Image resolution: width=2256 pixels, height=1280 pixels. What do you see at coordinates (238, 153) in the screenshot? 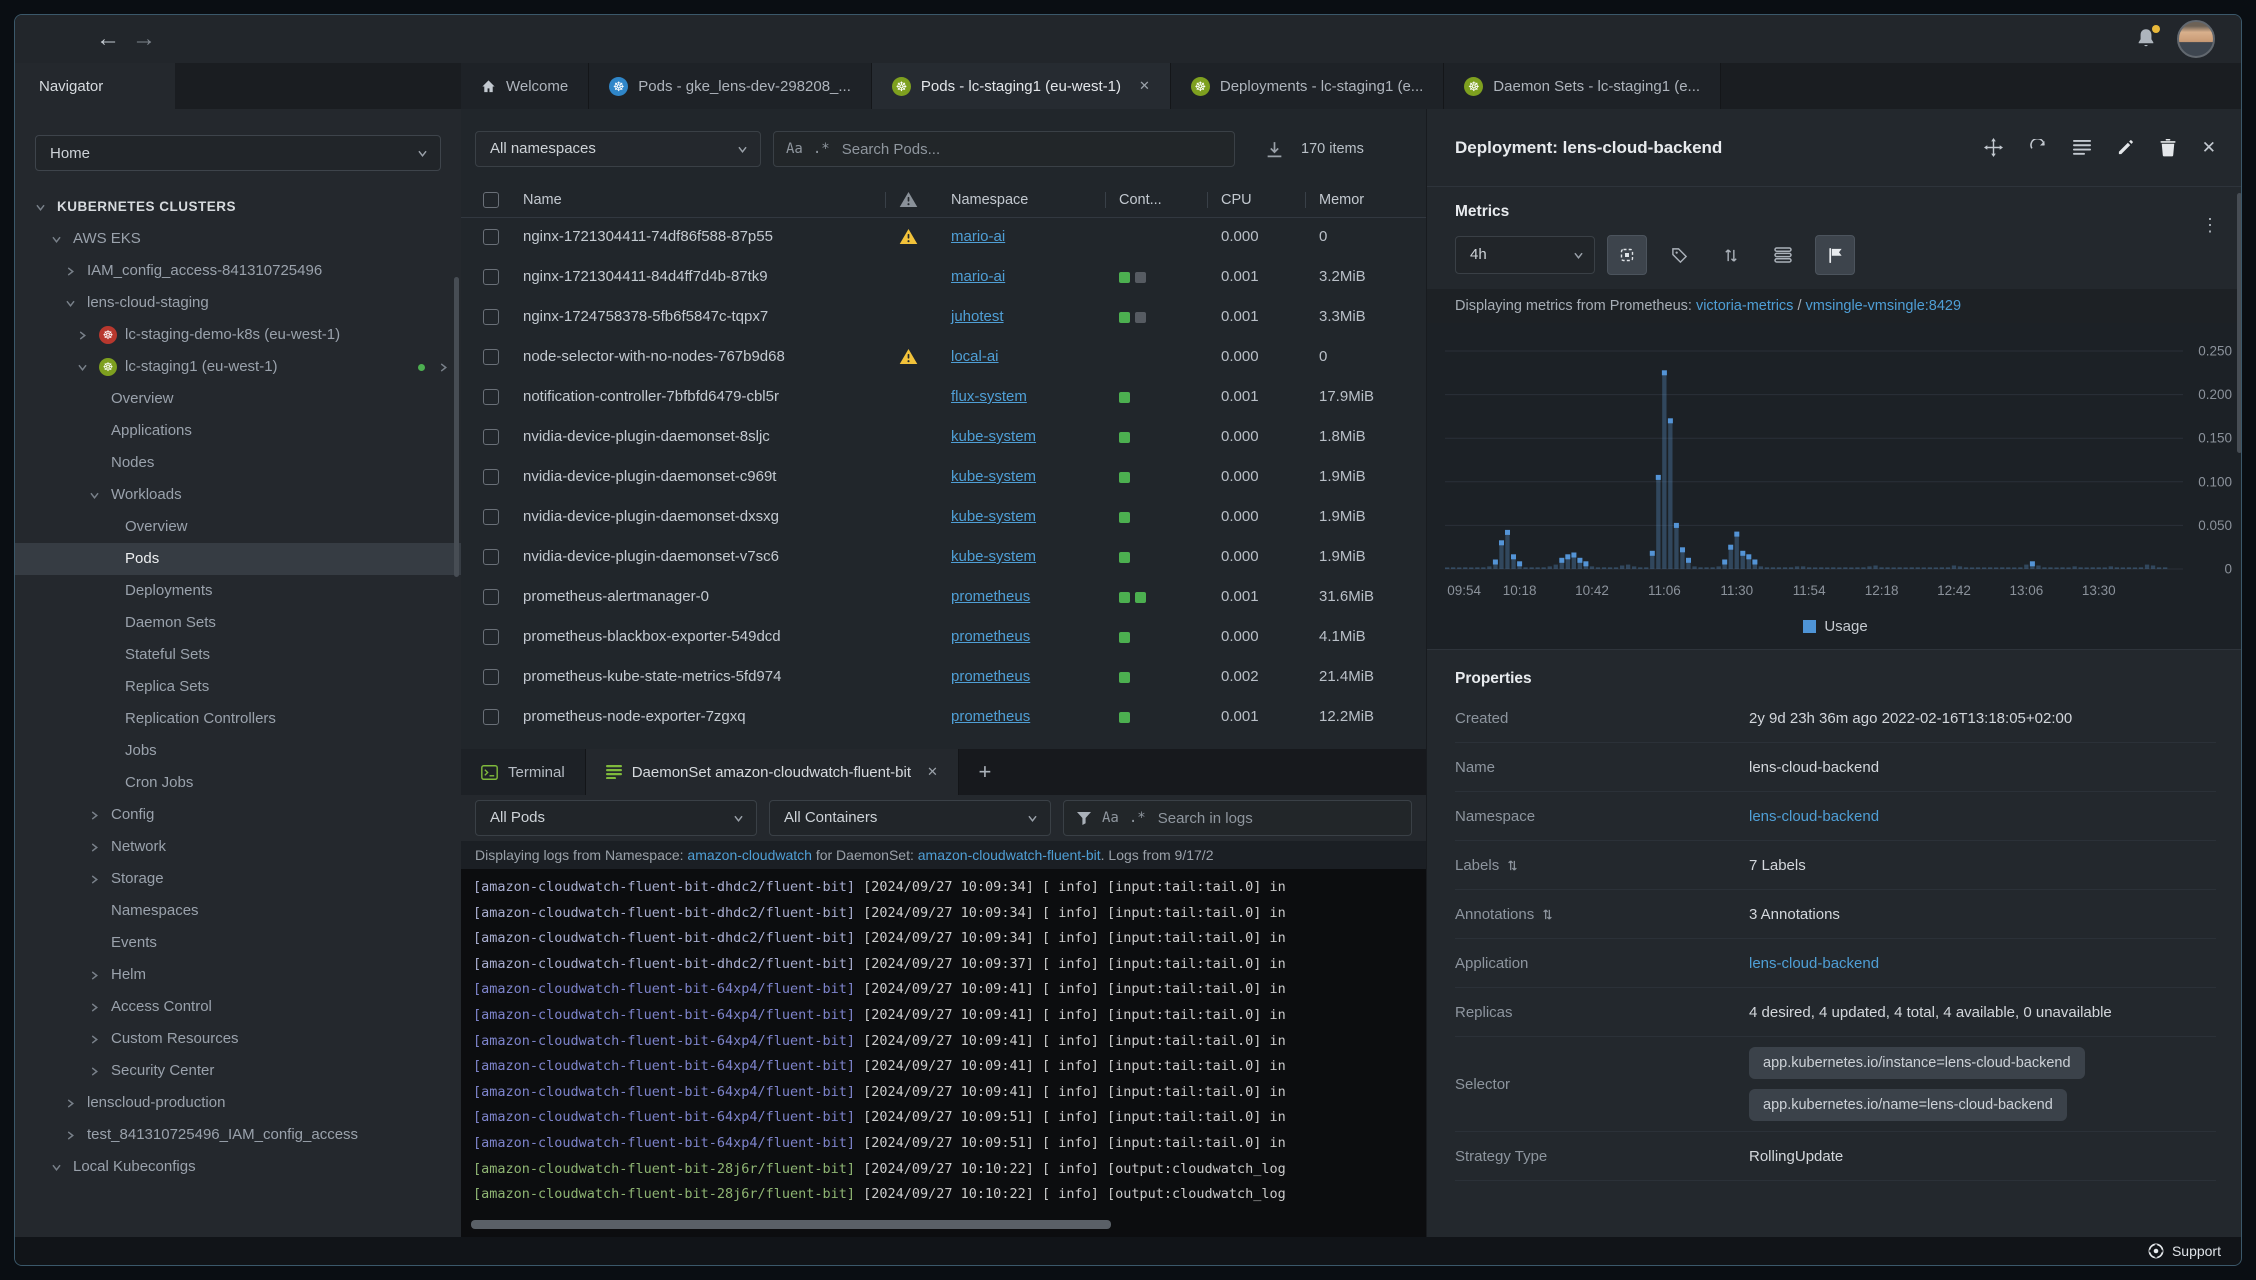
I see `catalog-select: Home` at bounding box center [238, 153].